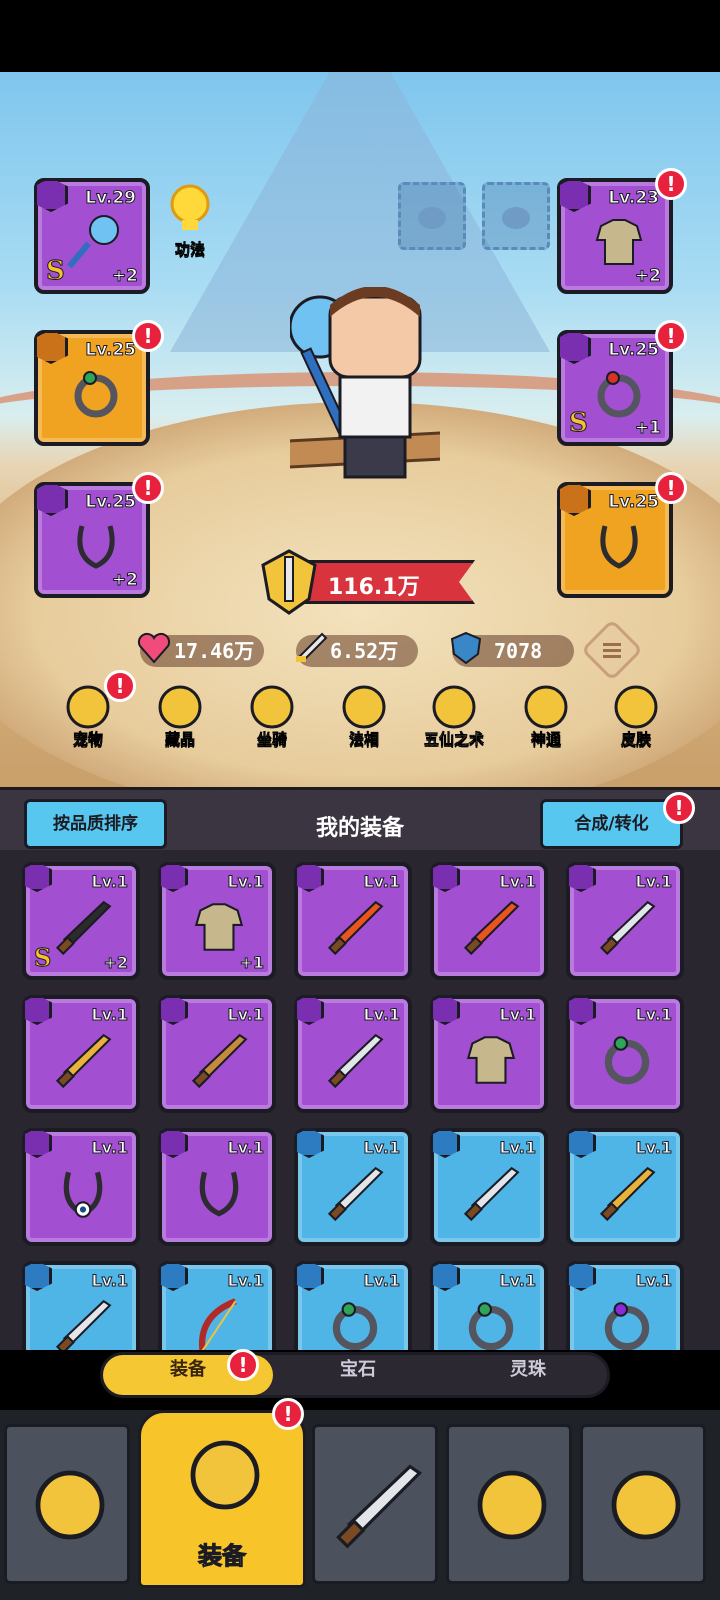  I want to click on nav-crossed-swords, so click(375, 1504).